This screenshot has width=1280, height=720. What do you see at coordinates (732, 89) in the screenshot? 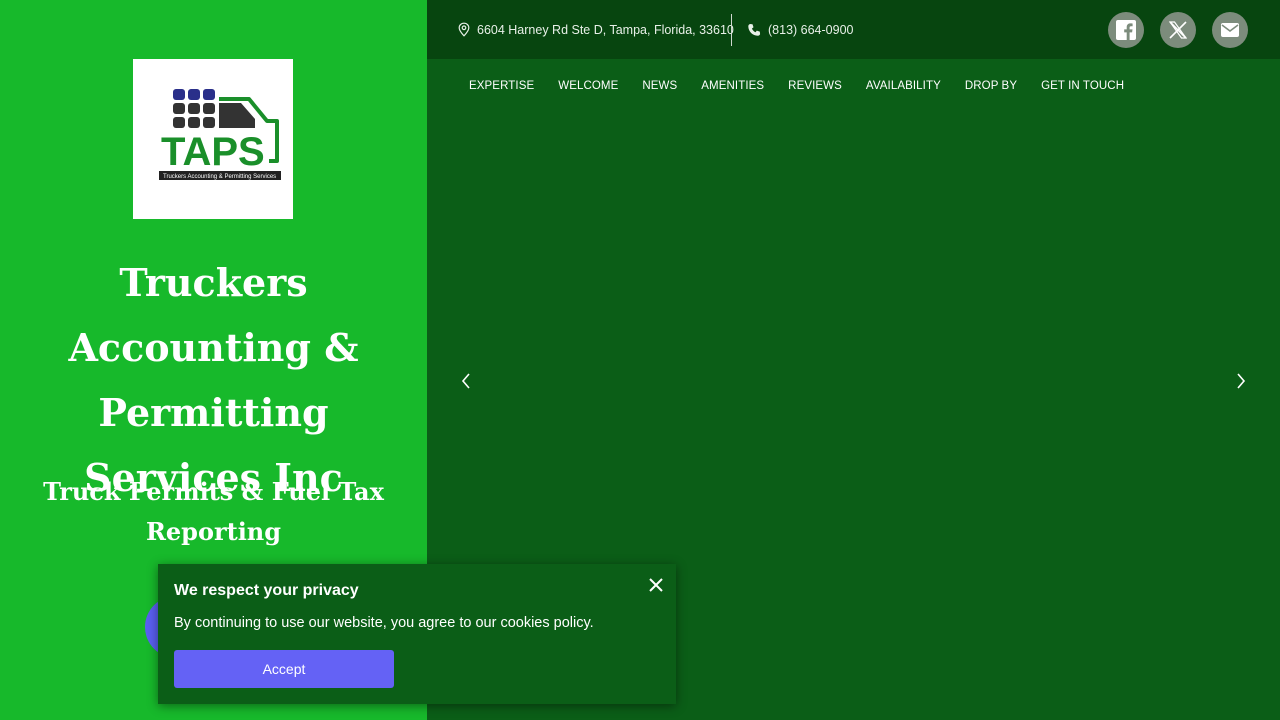
I see `nav-item-amenities: AMENITIES` at bounding box center [732, 89].